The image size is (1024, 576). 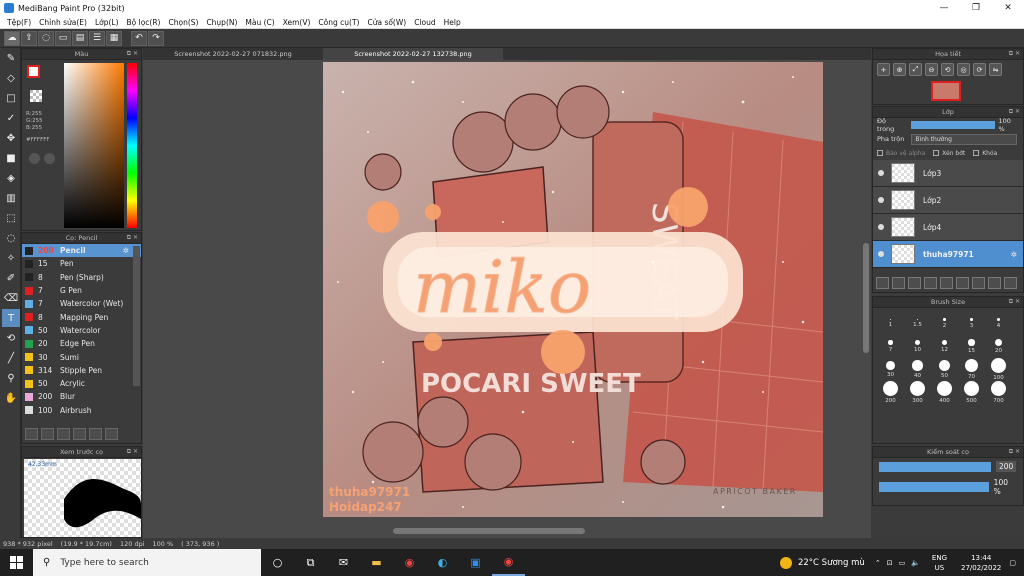 I want to click on foreground-color-swatch, so click(x=33, y=71).